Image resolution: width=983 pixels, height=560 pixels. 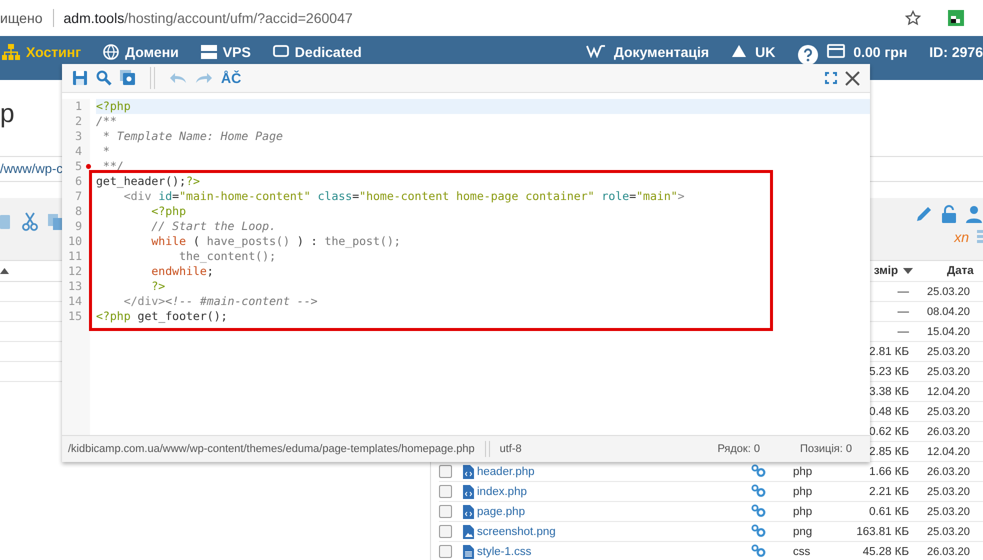 I want to click on security-label: ищено, so click(x=27, y=18).